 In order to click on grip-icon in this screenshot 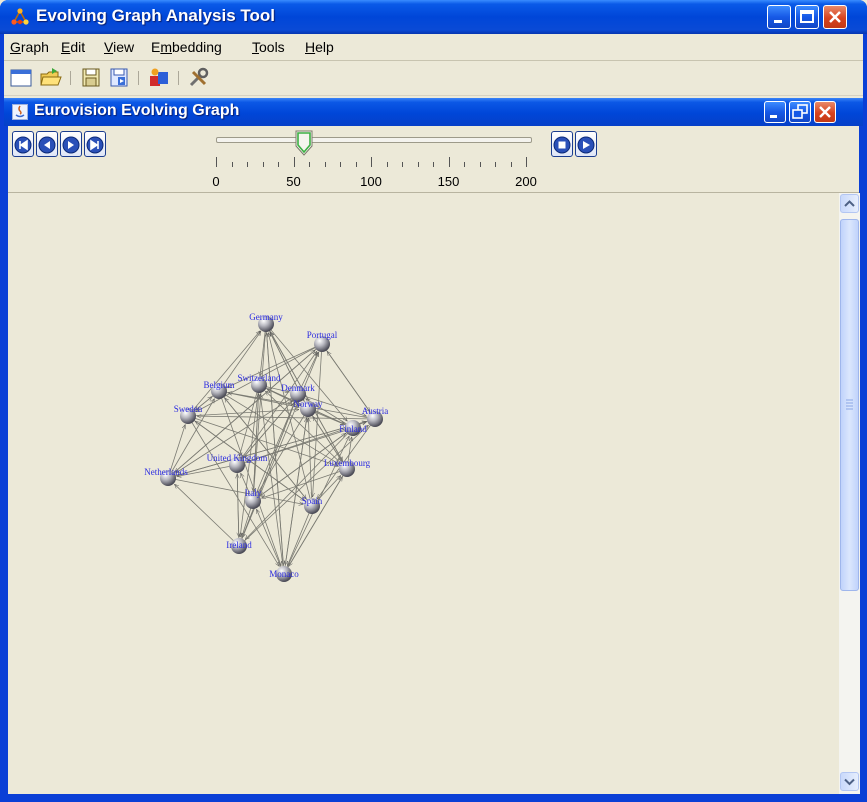, I will do `click(849, 404)`.